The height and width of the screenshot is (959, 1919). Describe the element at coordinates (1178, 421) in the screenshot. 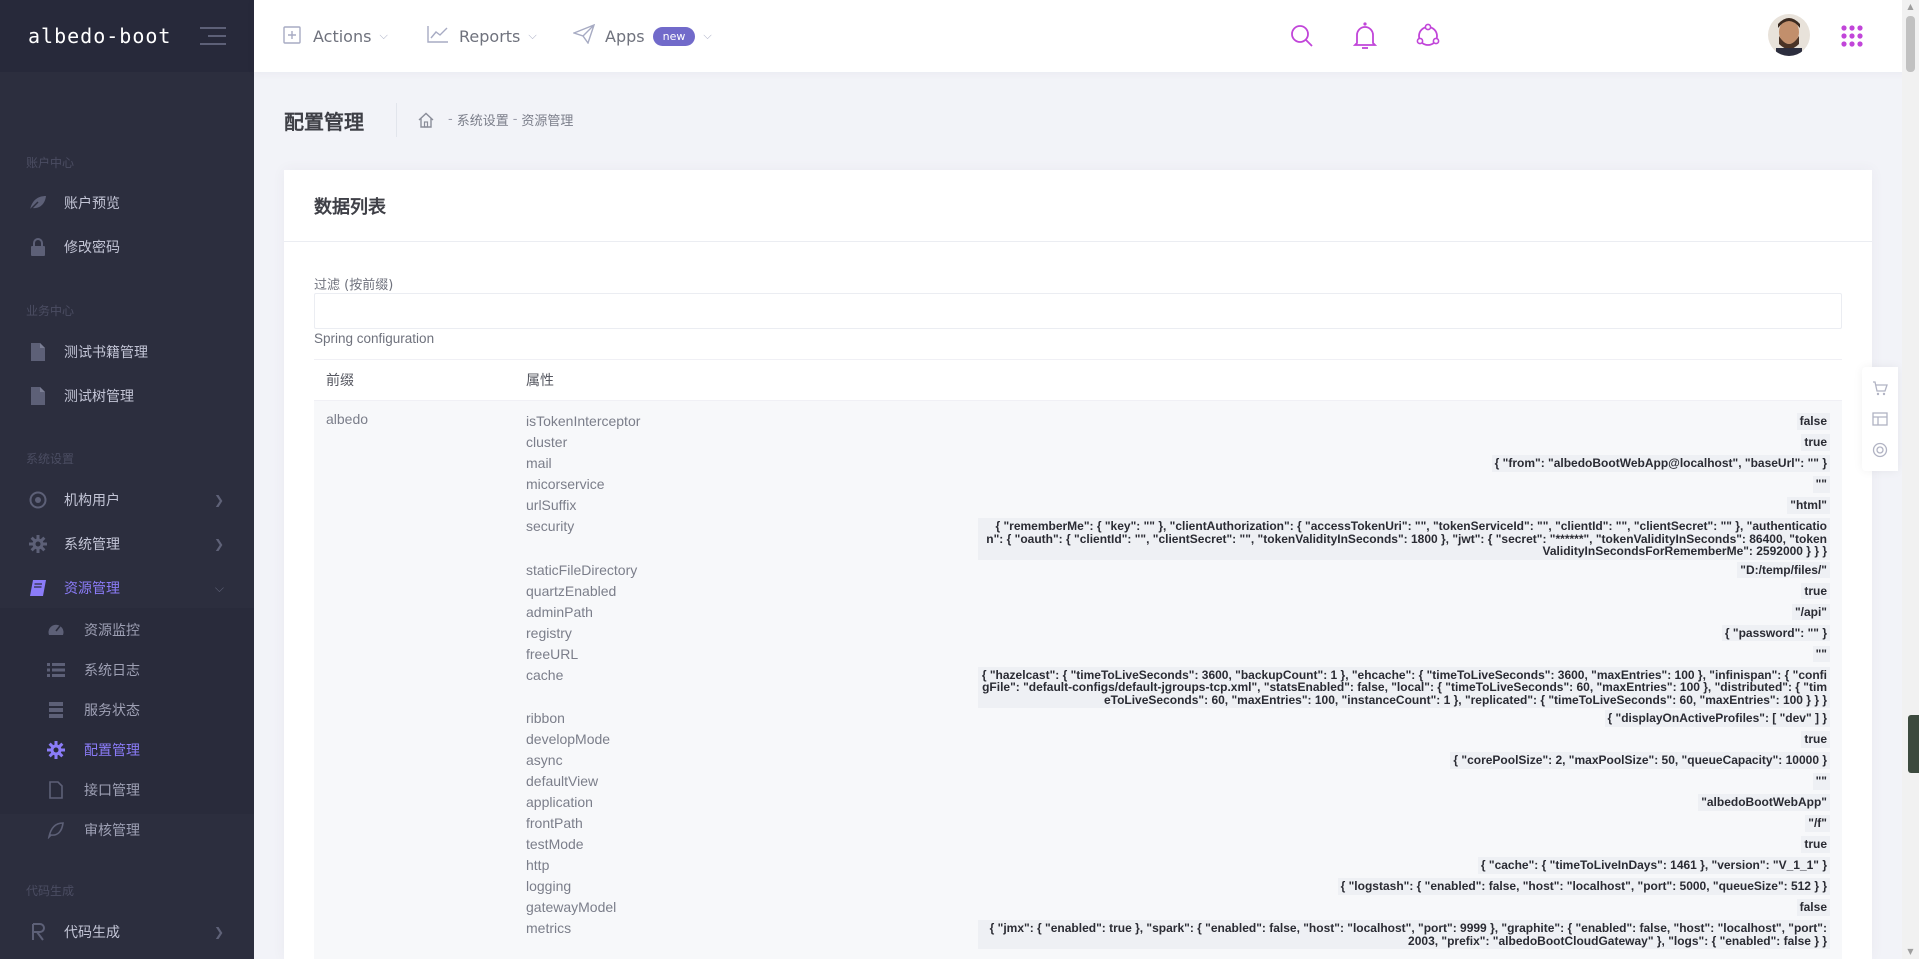

I see `property-row: isTokenInterceptor false` at that location.